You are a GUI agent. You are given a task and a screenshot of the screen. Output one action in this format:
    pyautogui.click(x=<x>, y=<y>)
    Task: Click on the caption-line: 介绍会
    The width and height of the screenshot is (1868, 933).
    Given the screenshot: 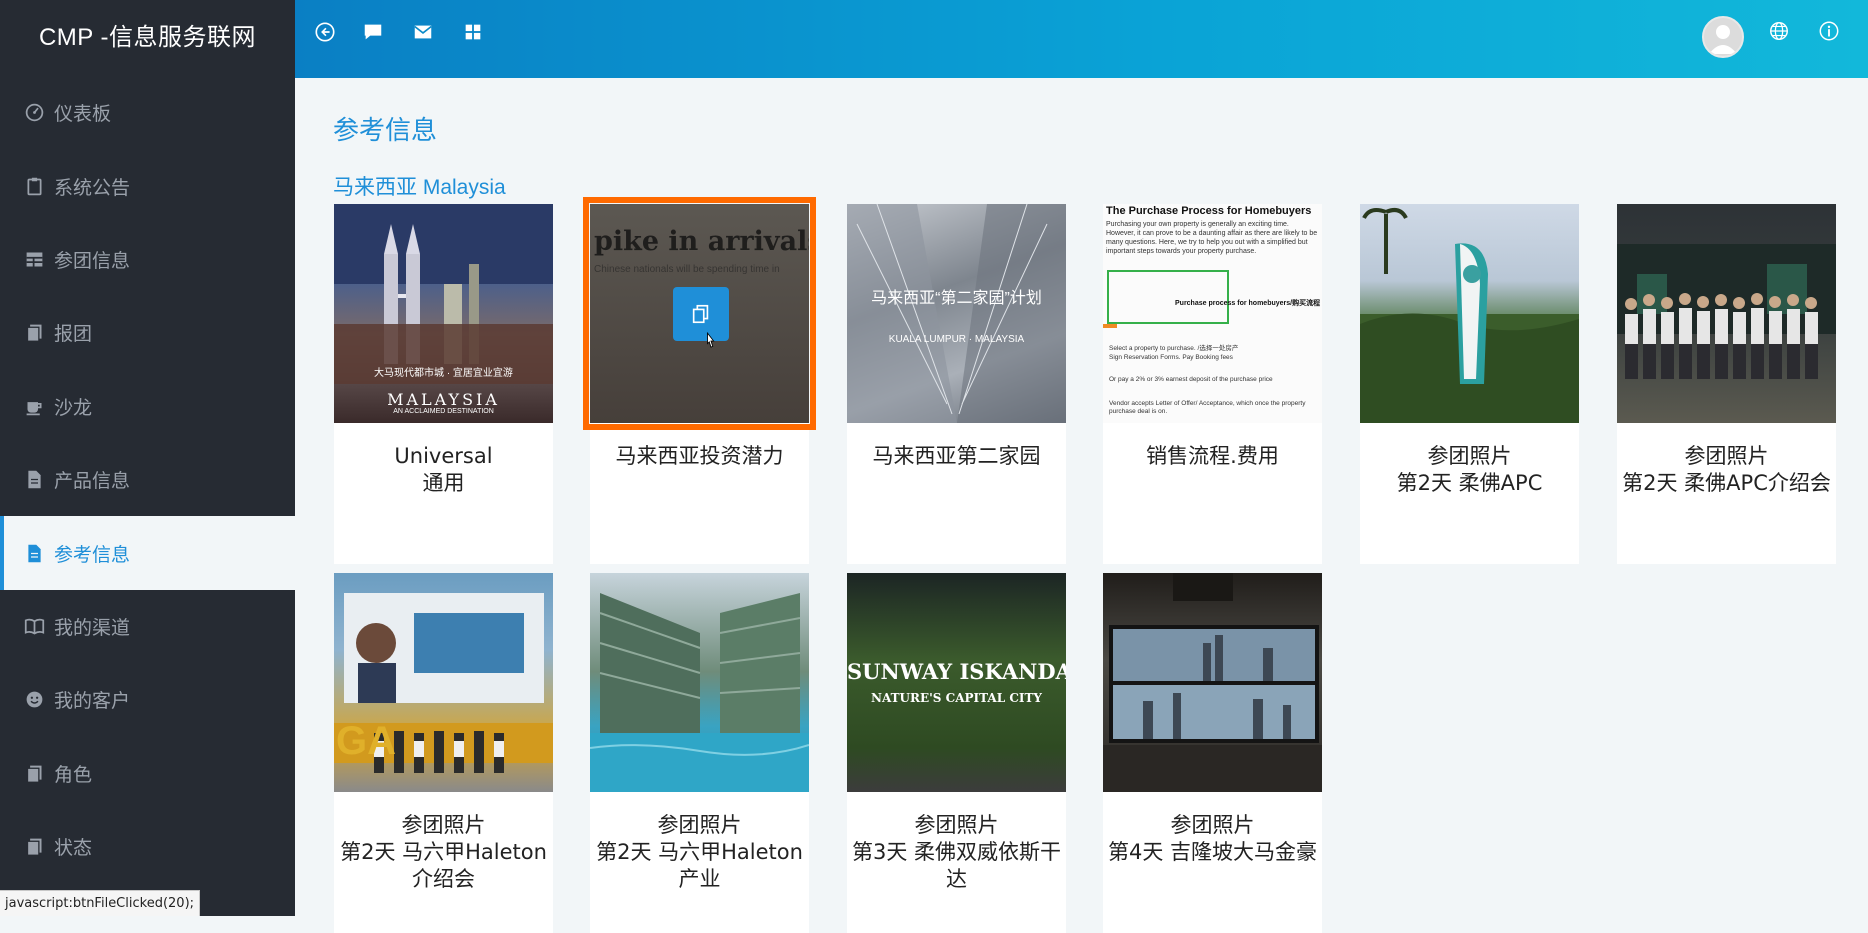 What is the action you would take?
    pyautogui.click(x=443, y=879)
    